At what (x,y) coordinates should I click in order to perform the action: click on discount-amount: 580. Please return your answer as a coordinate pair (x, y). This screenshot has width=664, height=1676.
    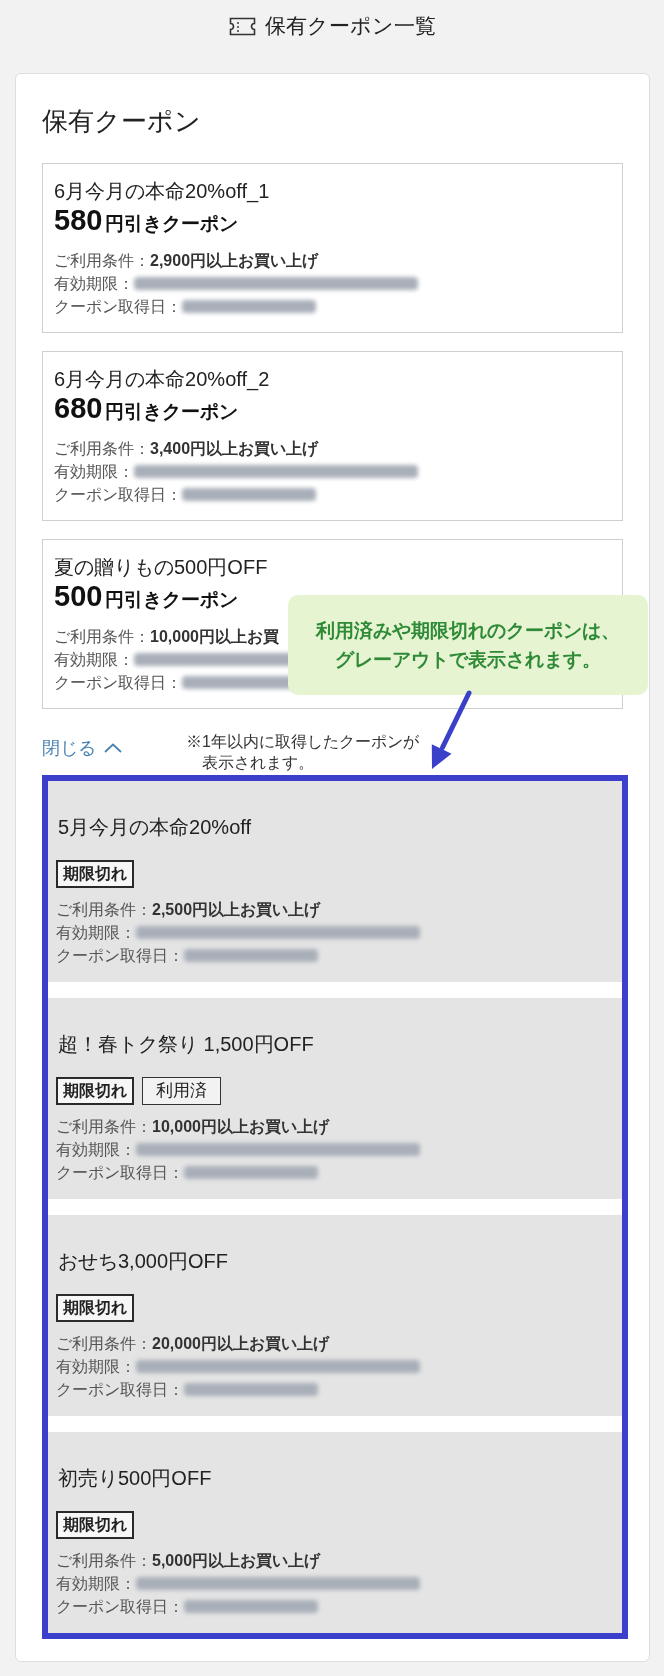
    Looking at the image, I should click on (78, 220).